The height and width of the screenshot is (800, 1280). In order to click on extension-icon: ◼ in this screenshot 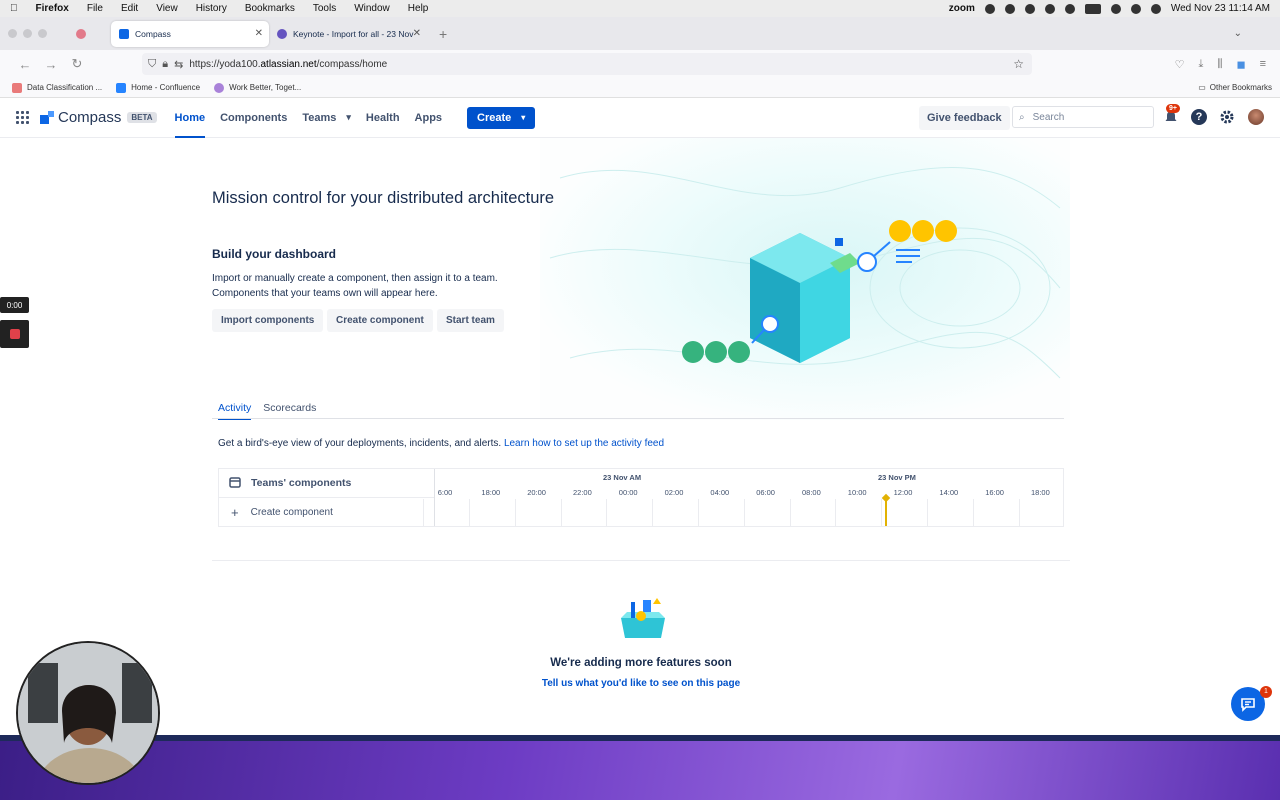, I will do `click(1240, 64)`.